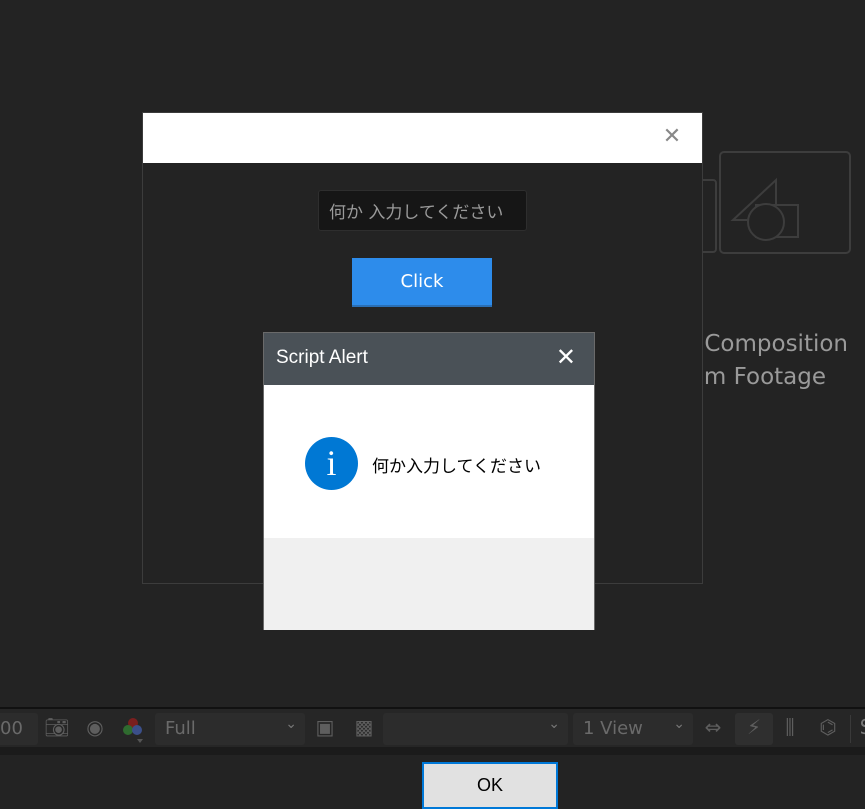 This screenshot has height=809, width=865. What do you see at coordinates (429, 673) in the screenshot?
I see `alert-footer: OK` at bounding box center [429, 673].